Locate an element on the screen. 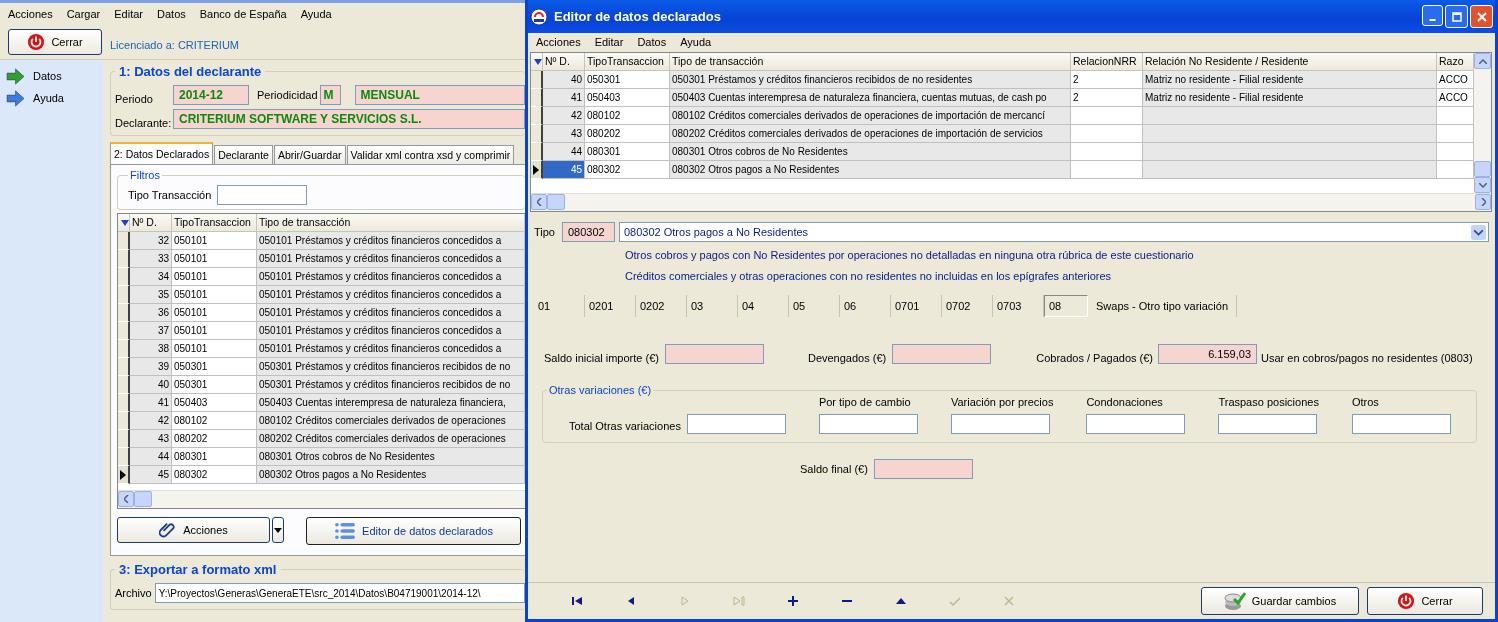 The height and width of the screenshot is (622, 1498). tab: 2: Datos Declarados is located at coordinates (162, 153).